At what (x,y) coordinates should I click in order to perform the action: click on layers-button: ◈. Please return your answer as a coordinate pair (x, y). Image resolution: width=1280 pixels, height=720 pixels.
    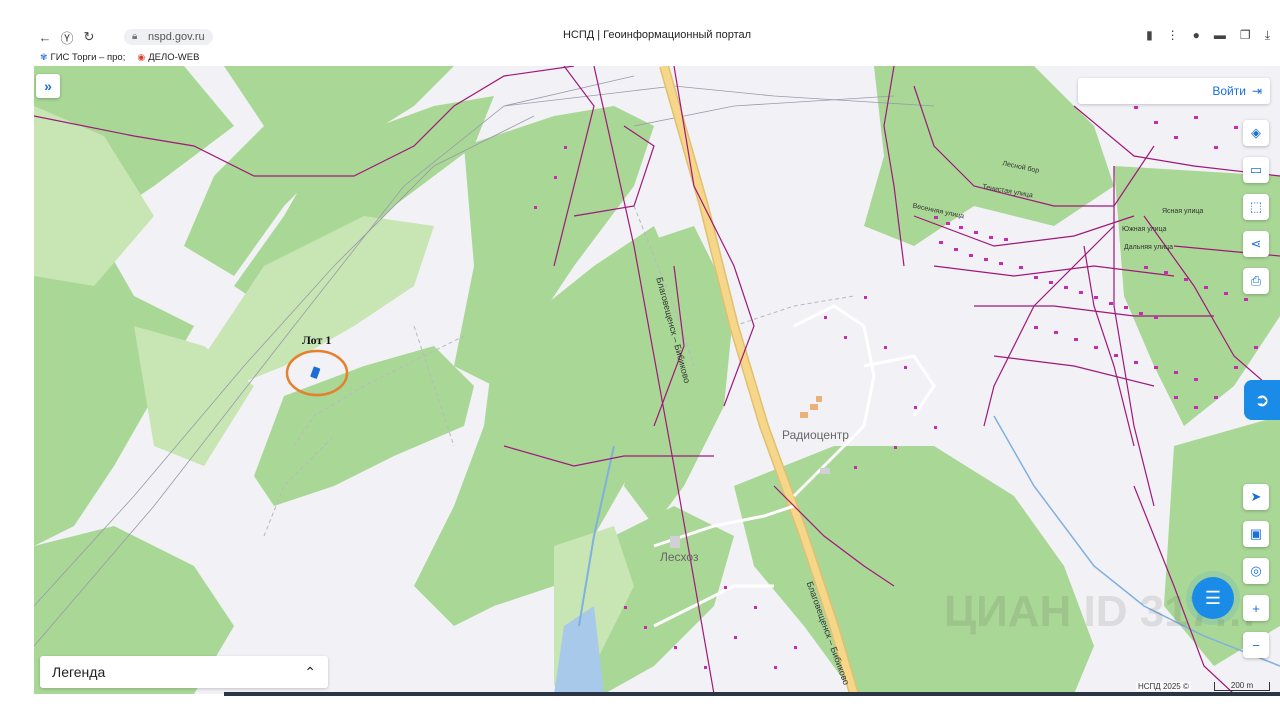
    Looking at the image, I should click on (1256, 133).